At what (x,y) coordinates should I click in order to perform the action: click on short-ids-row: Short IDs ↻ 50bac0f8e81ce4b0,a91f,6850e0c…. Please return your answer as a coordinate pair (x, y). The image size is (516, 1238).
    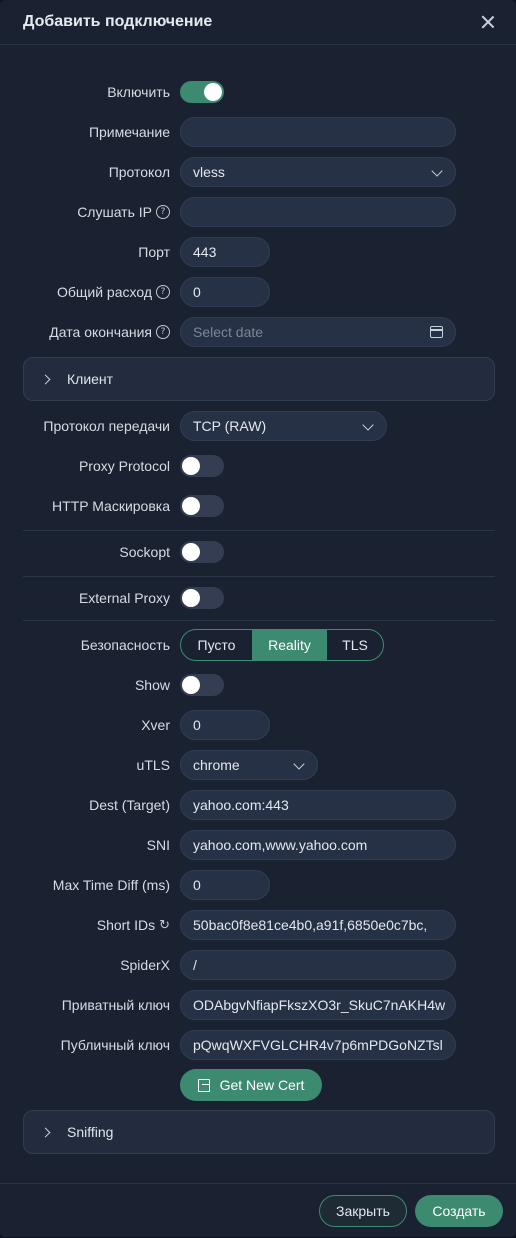
    Looking at the image, I should click on (258, 925).